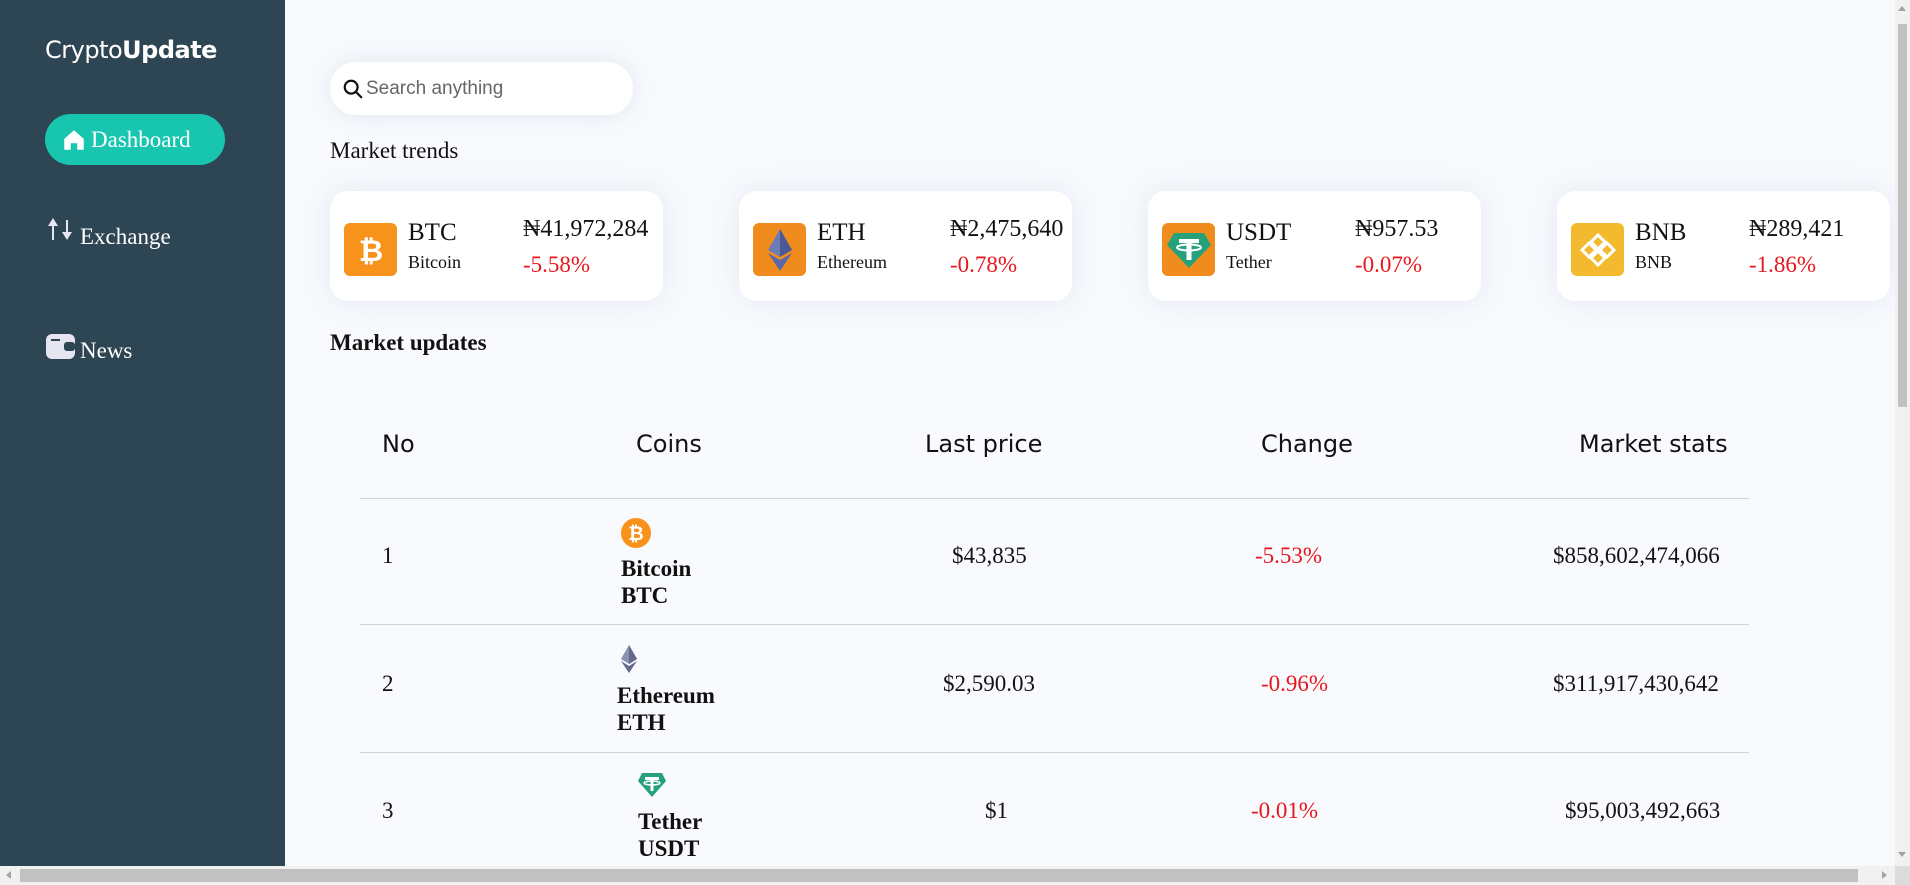 Image resolution: width=1910 pixels, height=885 pixels. Describe the element at coordinates (670, 821) in the screenshot. I see `coin-fullname: Tether` at that location.